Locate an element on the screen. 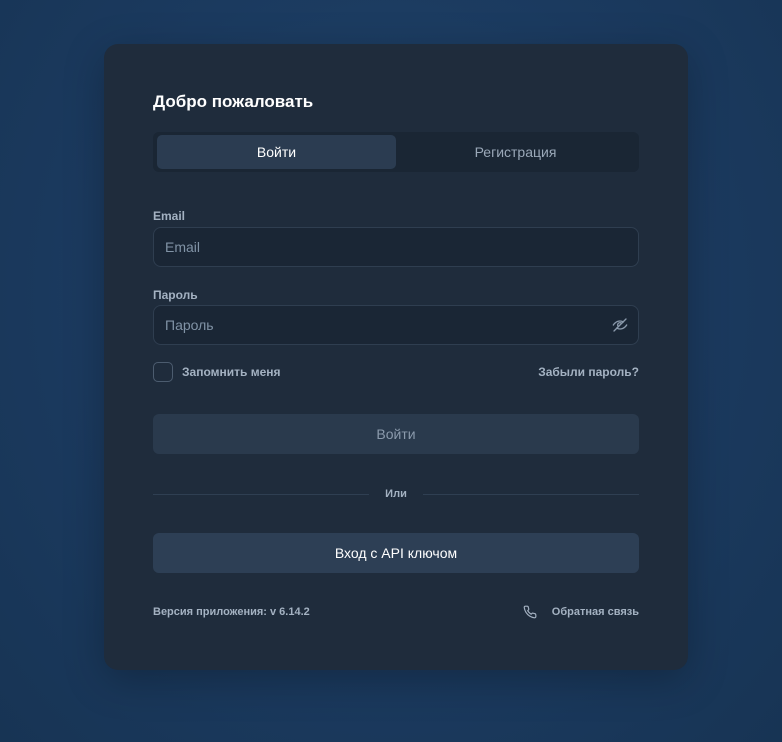  login-button: Войти is located at coordinates (396, 434).